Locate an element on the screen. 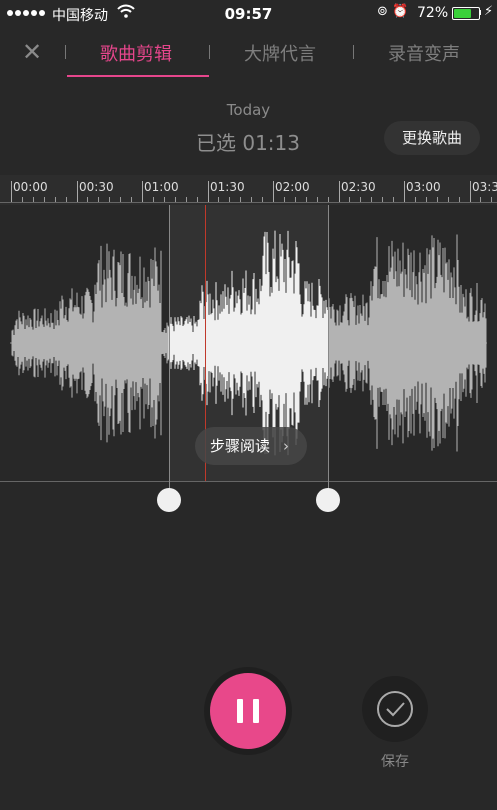 This screenshot has height=810, width=497. timeline-label: 03:00 is located at coordinates (423, 187).